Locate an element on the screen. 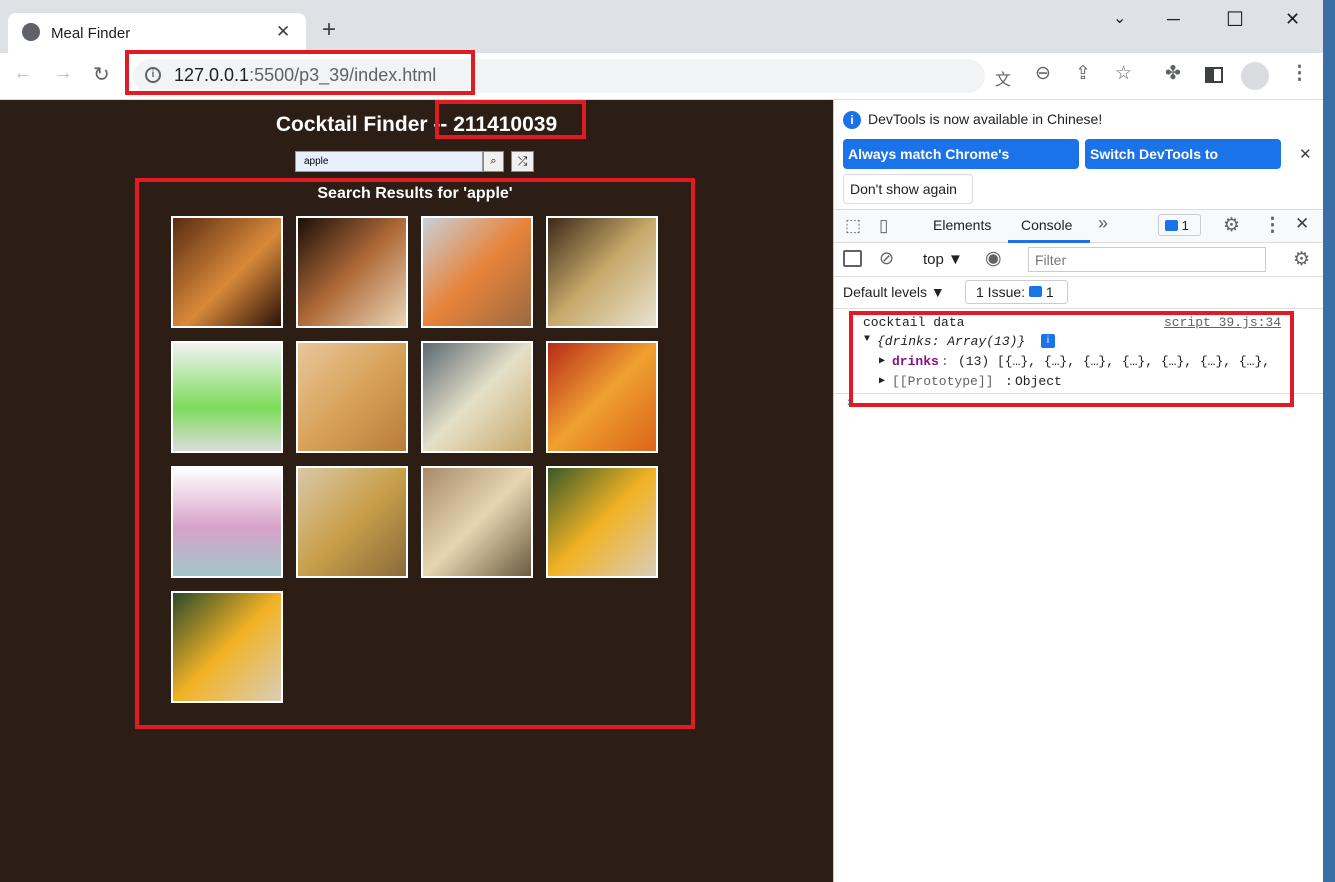 The height and width of the screenshot is (882, 1335). issues-badge: 1 is located at coordinates (1179, 225).